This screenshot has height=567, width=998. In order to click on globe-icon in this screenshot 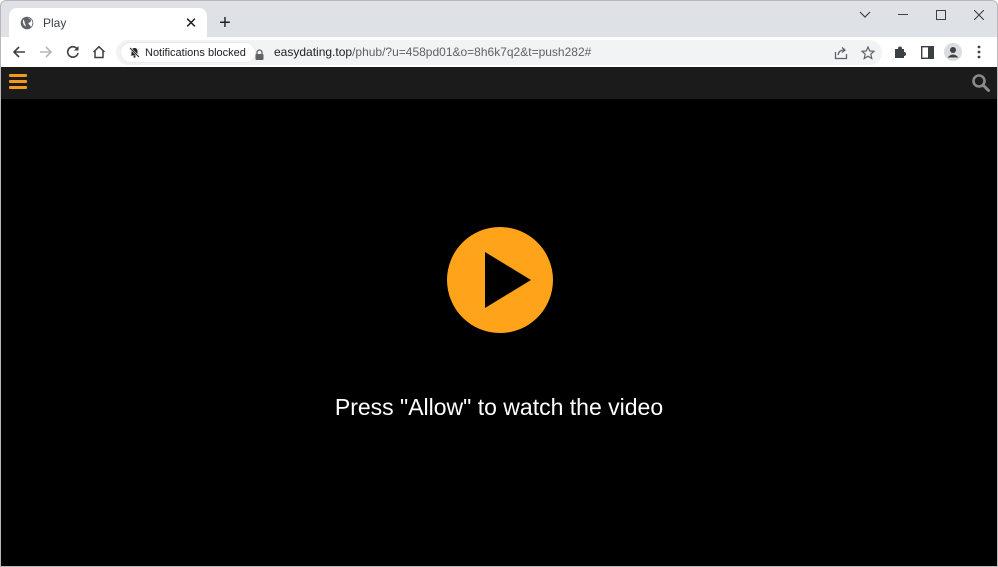, I will do `click(27, 23)`.